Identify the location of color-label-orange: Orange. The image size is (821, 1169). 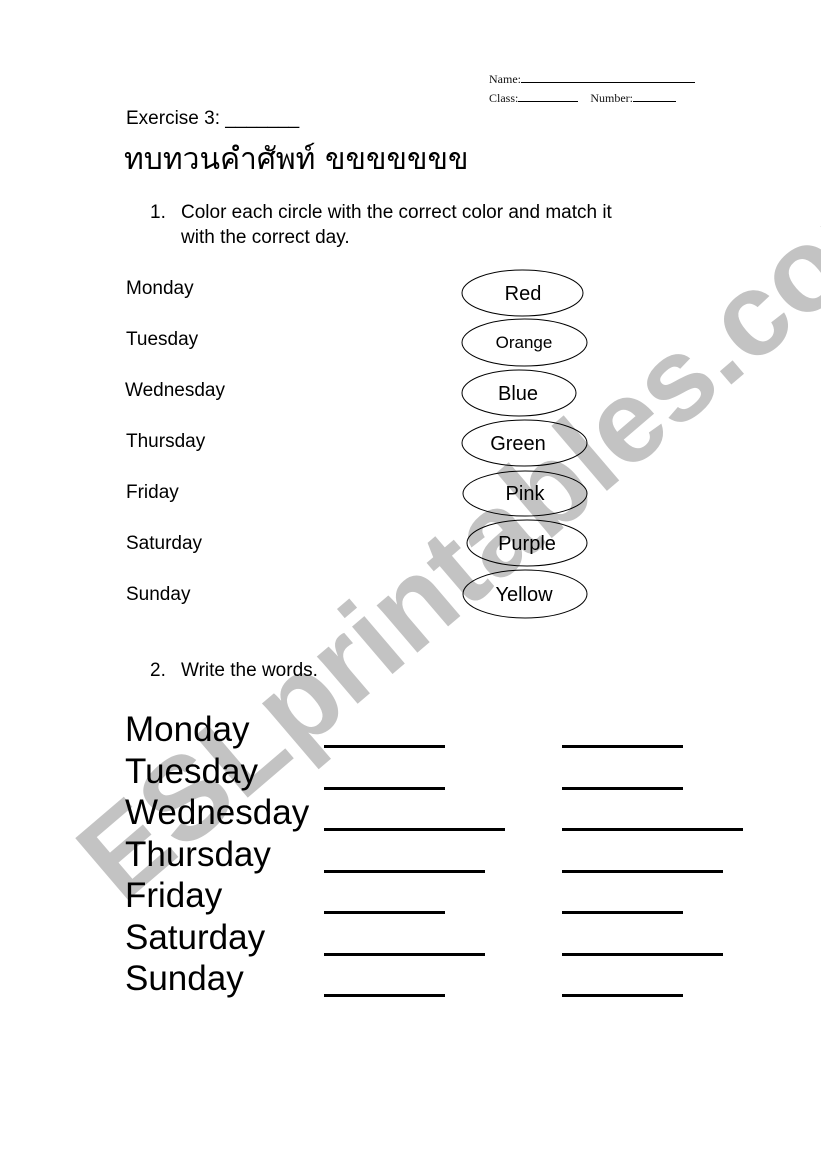
(524, 342).